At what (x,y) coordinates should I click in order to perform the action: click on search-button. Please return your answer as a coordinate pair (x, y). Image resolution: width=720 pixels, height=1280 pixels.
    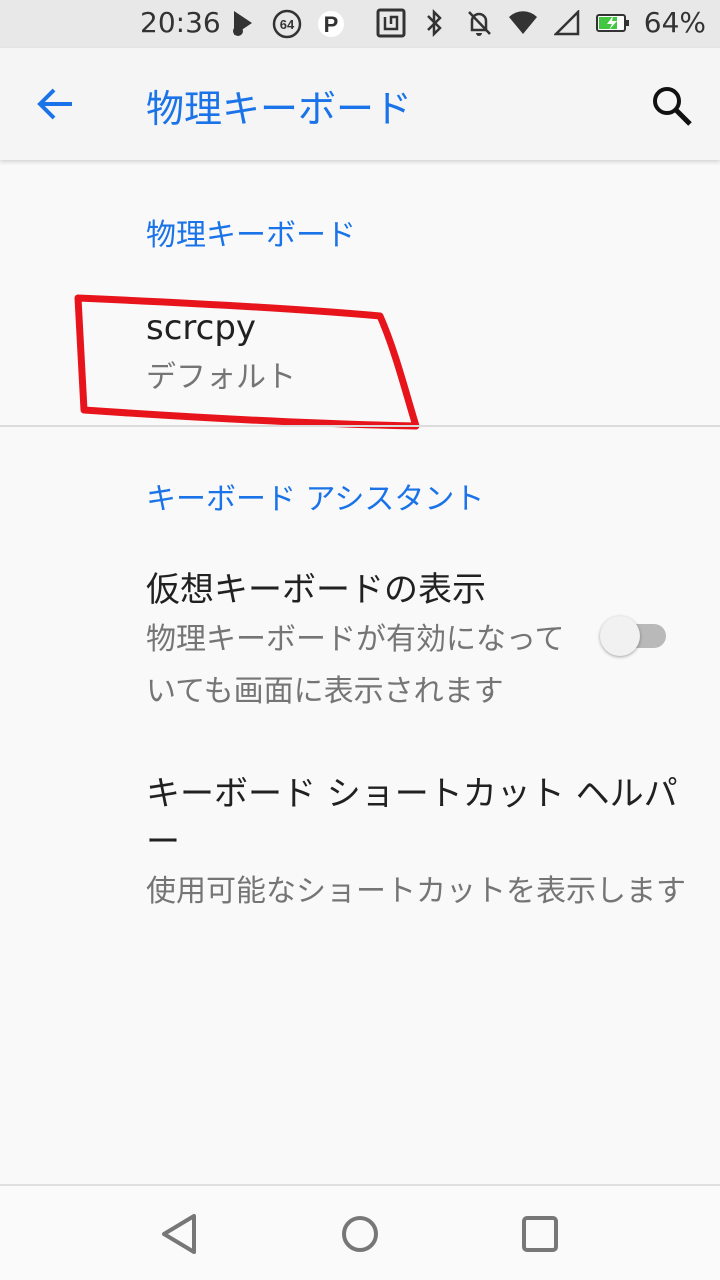
    Looking at the image, I should click on (672, 106).